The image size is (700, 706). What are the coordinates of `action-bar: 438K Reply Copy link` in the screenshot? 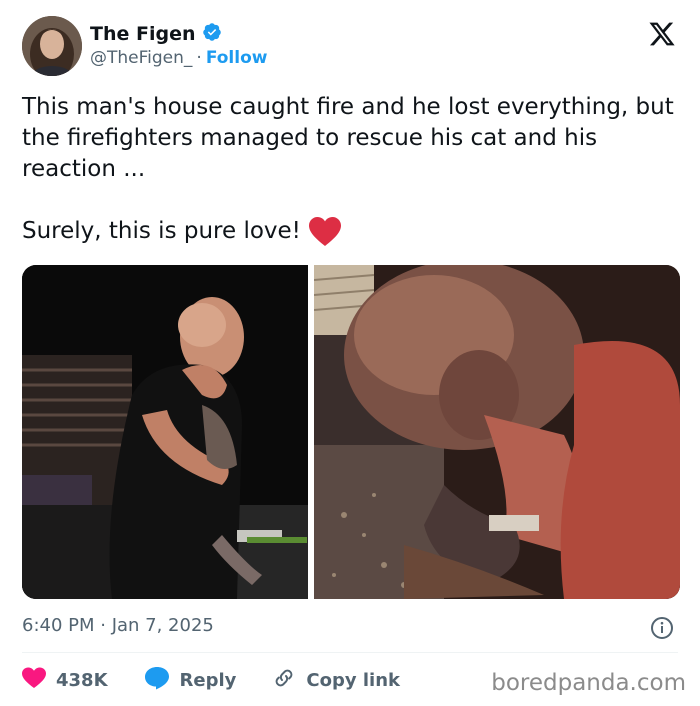 It's located at (229, 680).